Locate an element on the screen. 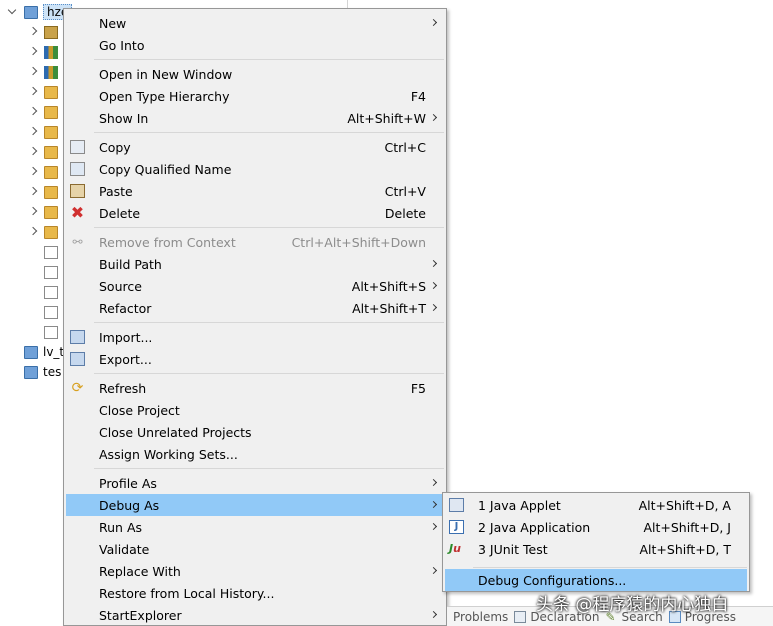 The height and width of the screenshot is (626, 773). menu-item-show-in: Show In Alt+Shift+W is located at coordinates (255, 118).